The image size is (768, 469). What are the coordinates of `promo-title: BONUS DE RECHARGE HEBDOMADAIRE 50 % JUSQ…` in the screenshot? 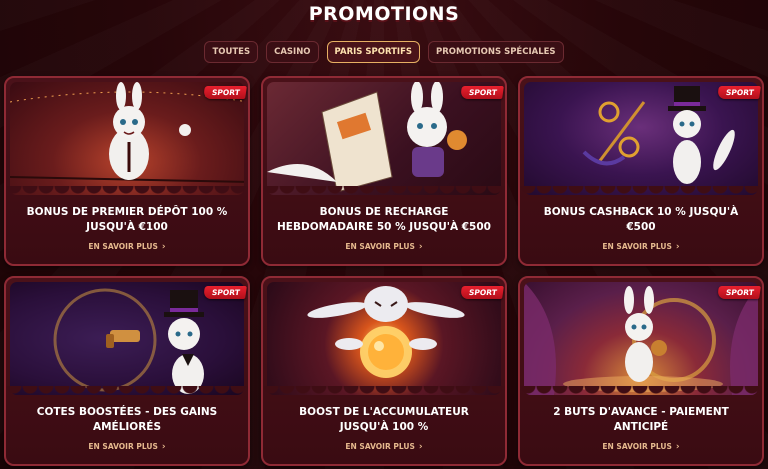 It's located at (384, 219).